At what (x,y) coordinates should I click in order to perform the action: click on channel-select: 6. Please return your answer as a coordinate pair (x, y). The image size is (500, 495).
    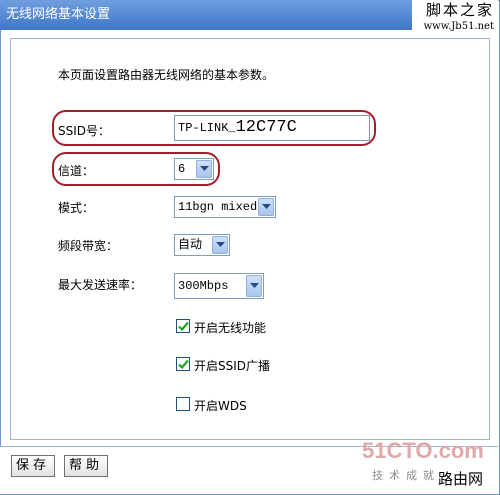
    Looking at the image, I should click on (194, 169).